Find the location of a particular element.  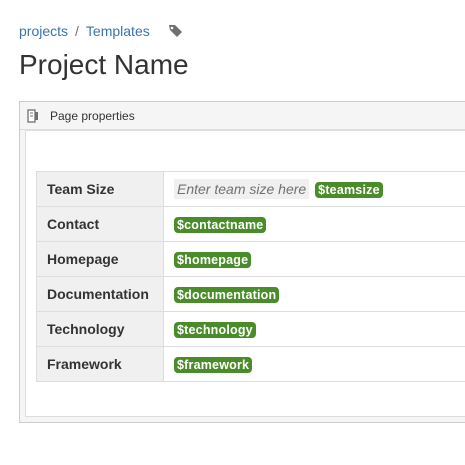

table-row: Contact $contactname is located at coordinates (250, 224).